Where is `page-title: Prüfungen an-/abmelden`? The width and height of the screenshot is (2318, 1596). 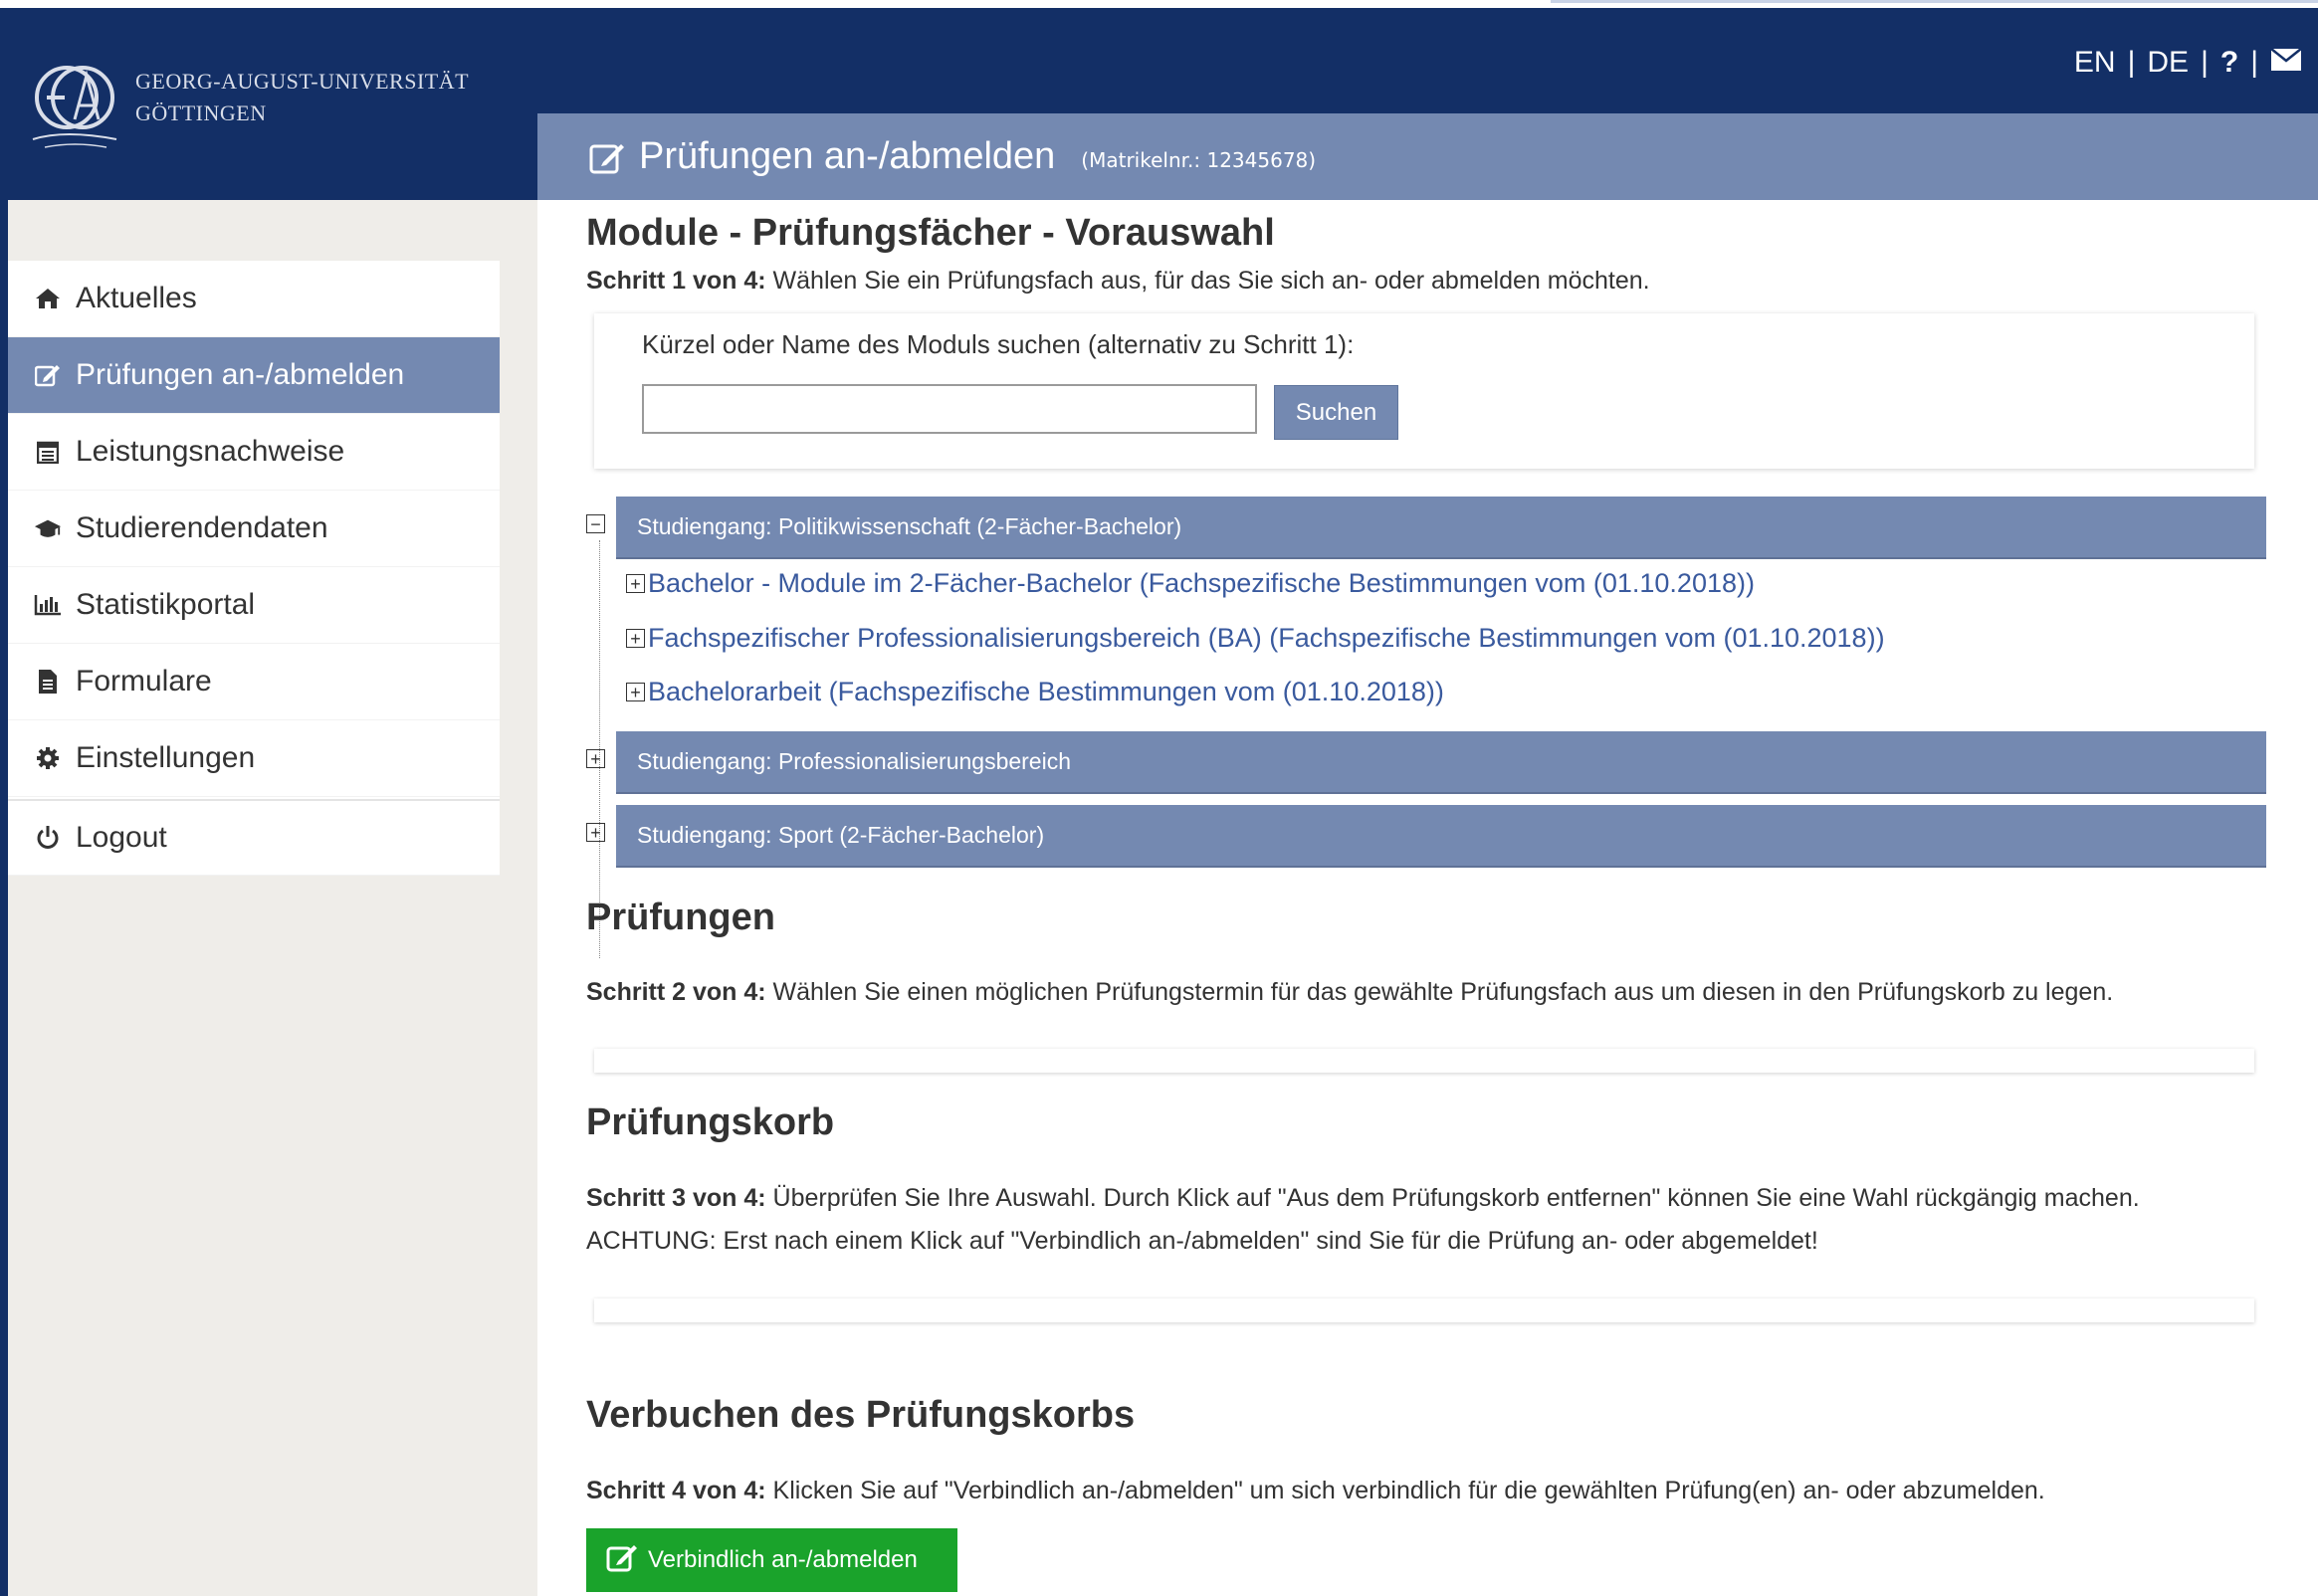 page-title: Prüfungen an-/abmelden is located at coordinates (847, 156).